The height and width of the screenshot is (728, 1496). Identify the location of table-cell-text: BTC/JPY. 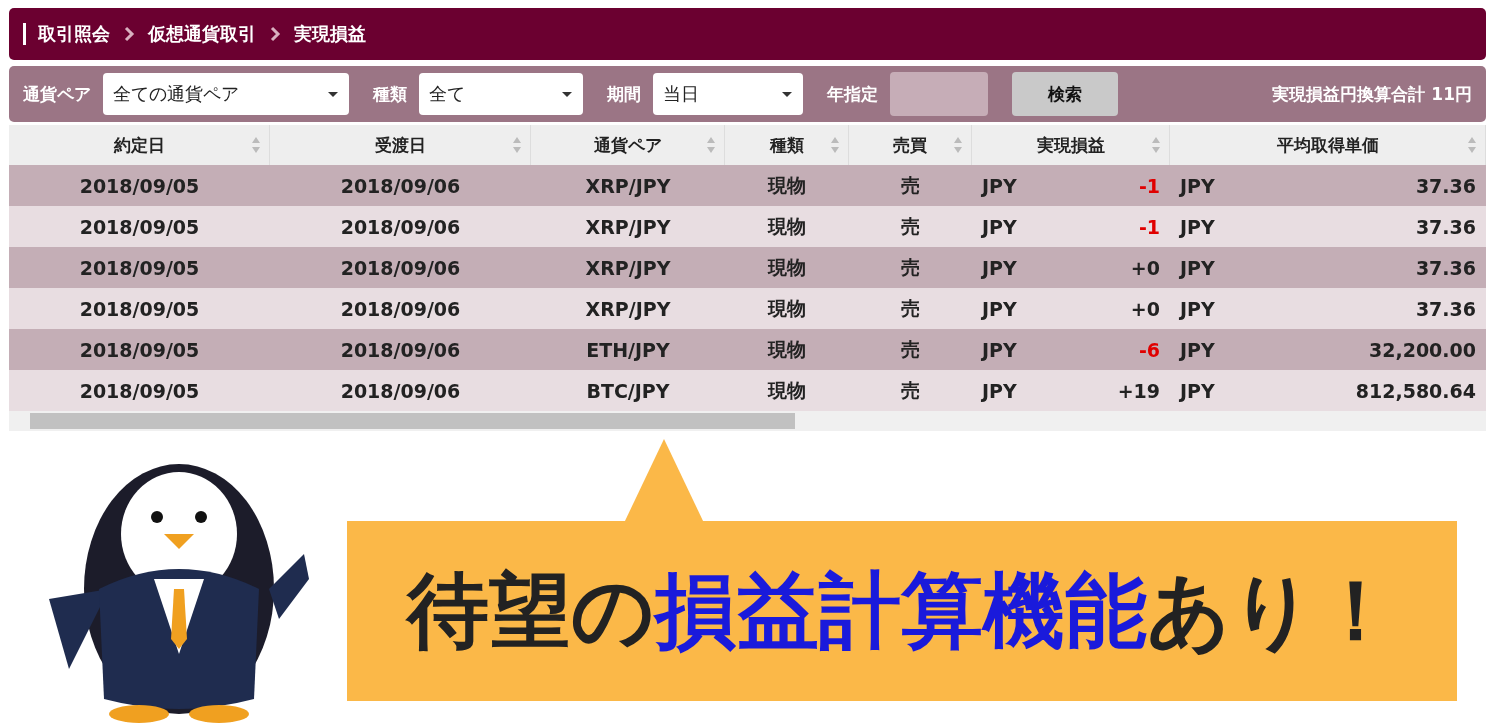
(628, 390).